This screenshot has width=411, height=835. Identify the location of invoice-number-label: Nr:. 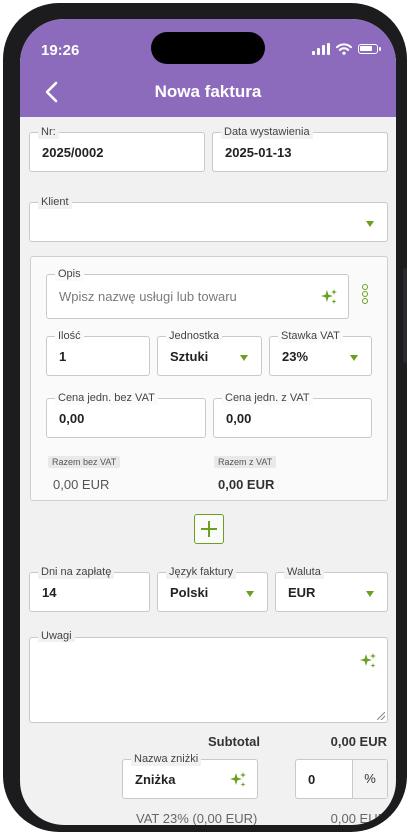
(48, 132).